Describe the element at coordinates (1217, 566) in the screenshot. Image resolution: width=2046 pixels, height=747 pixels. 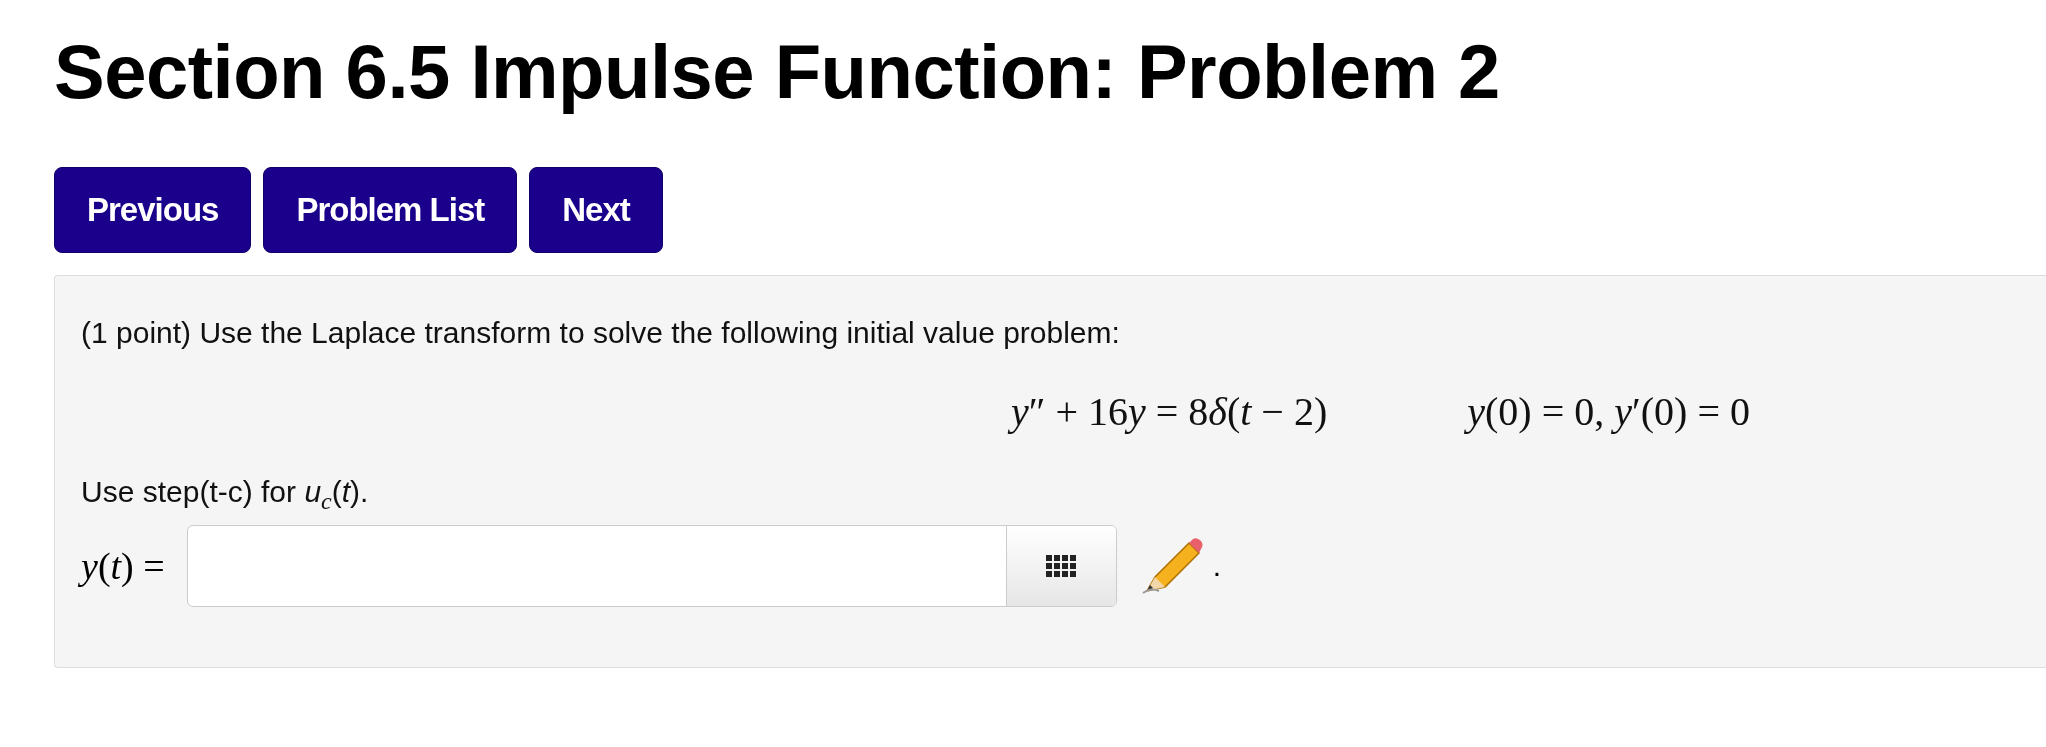
I see `trailing-period: .` at that location.